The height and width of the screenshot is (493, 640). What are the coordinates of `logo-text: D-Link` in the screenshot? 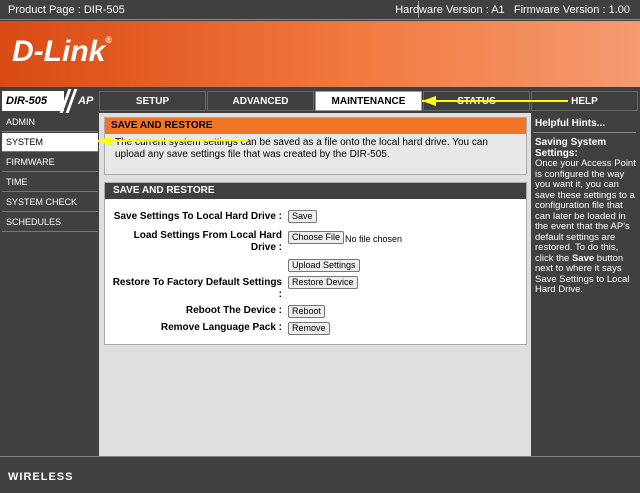 It's located at (59, 51).